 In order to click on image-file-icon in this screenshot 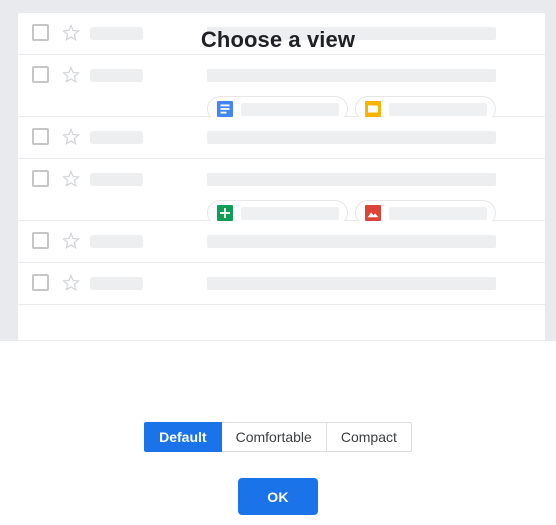, I will do `click(373, 213)`.